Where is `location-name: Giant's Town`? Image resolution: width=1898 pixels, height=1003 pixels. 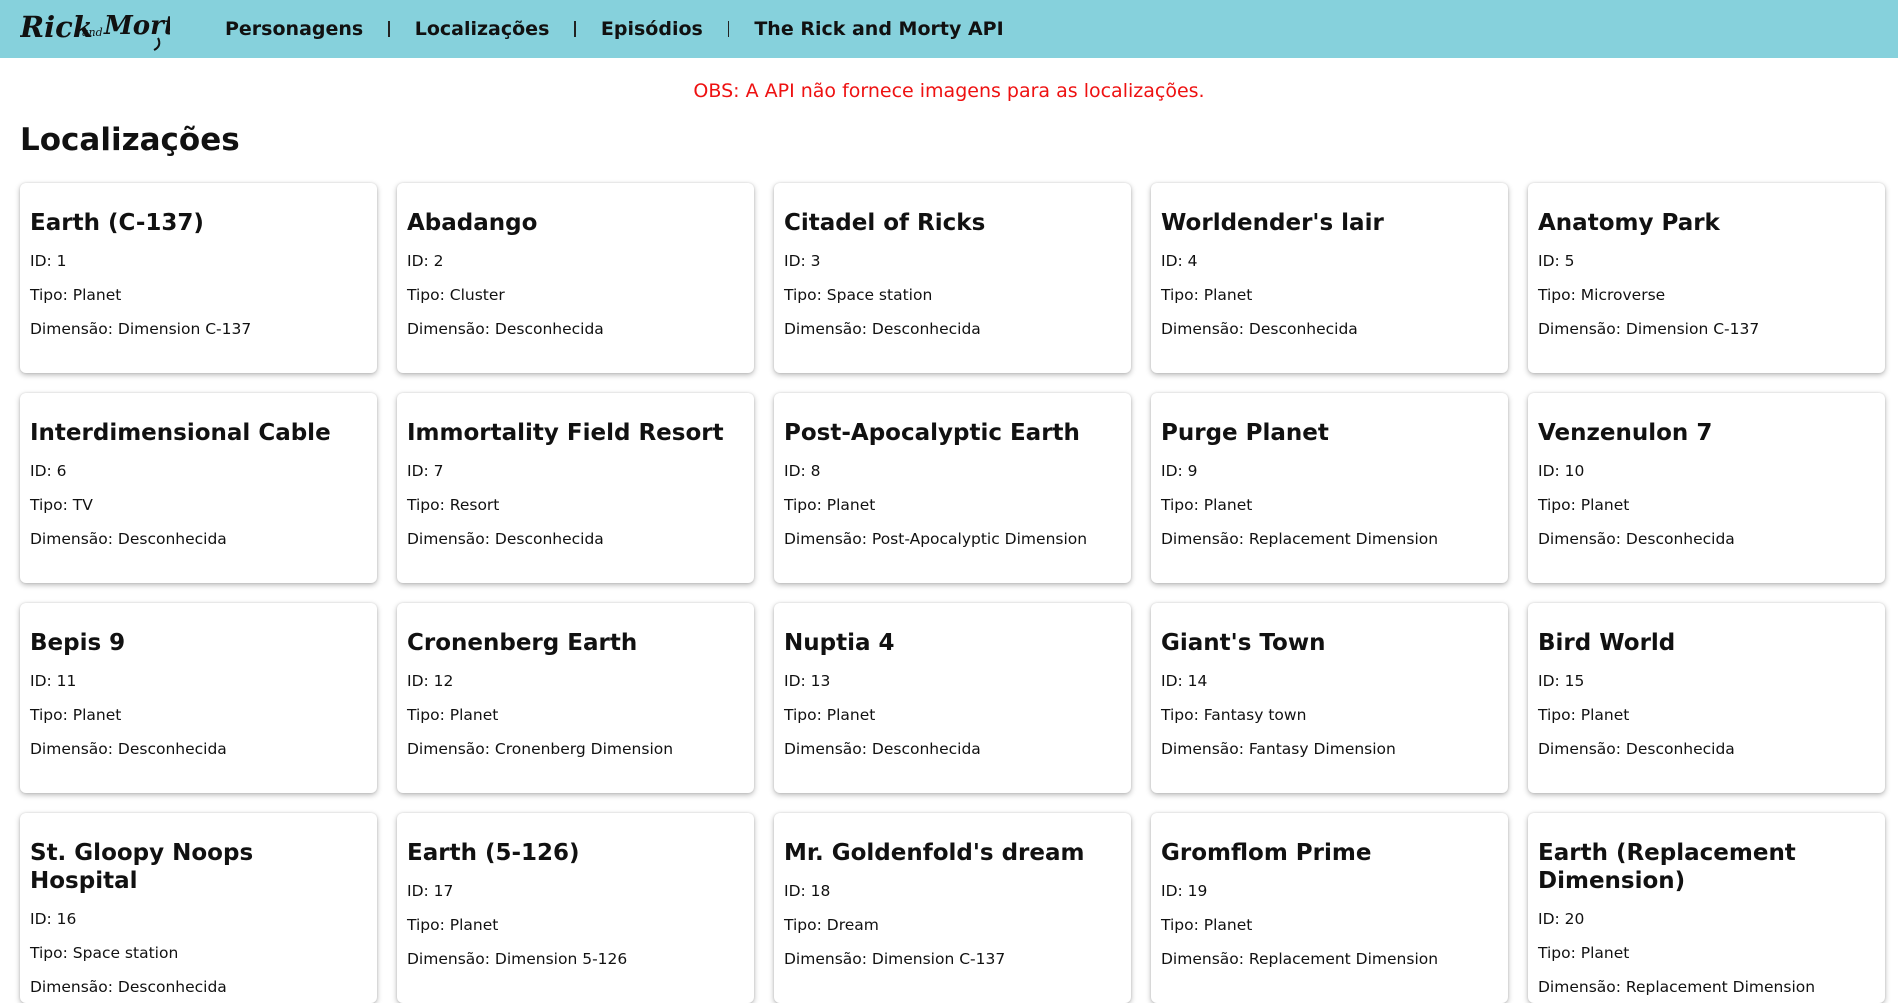 location-name: Giant's Town is located at coordinates (1243, 643).